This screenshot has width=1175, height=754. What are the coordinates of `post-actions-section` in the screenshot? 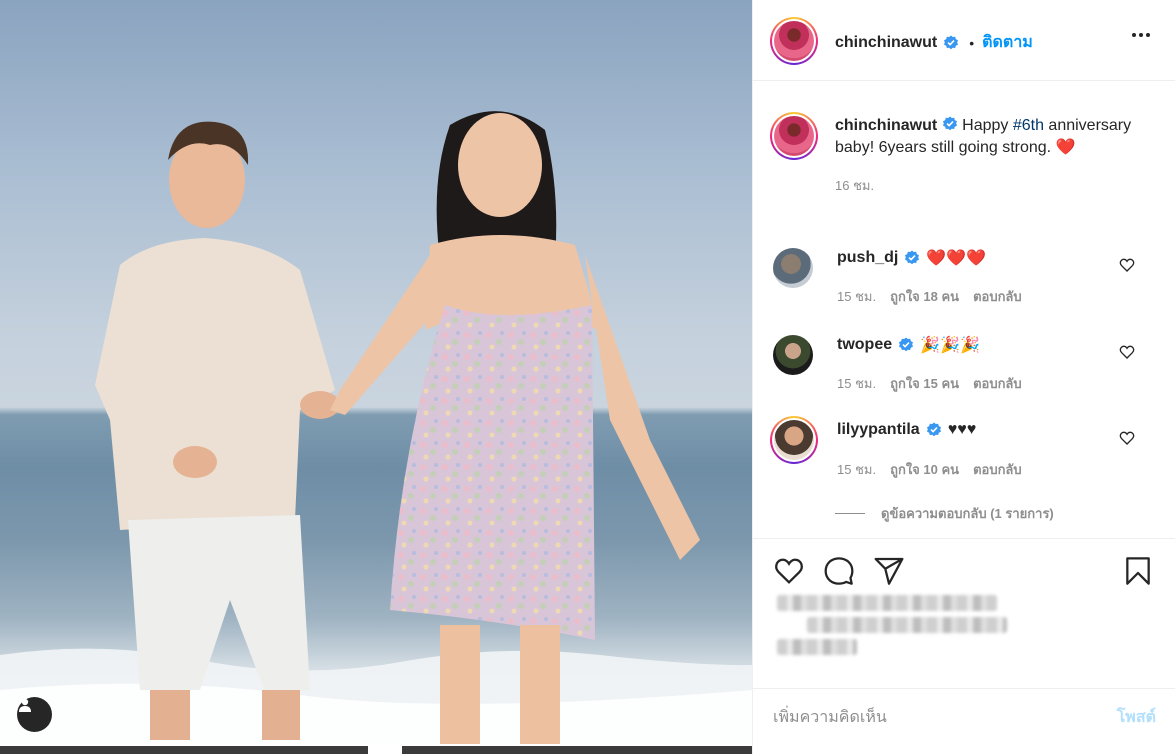 It's located at (964, 613).